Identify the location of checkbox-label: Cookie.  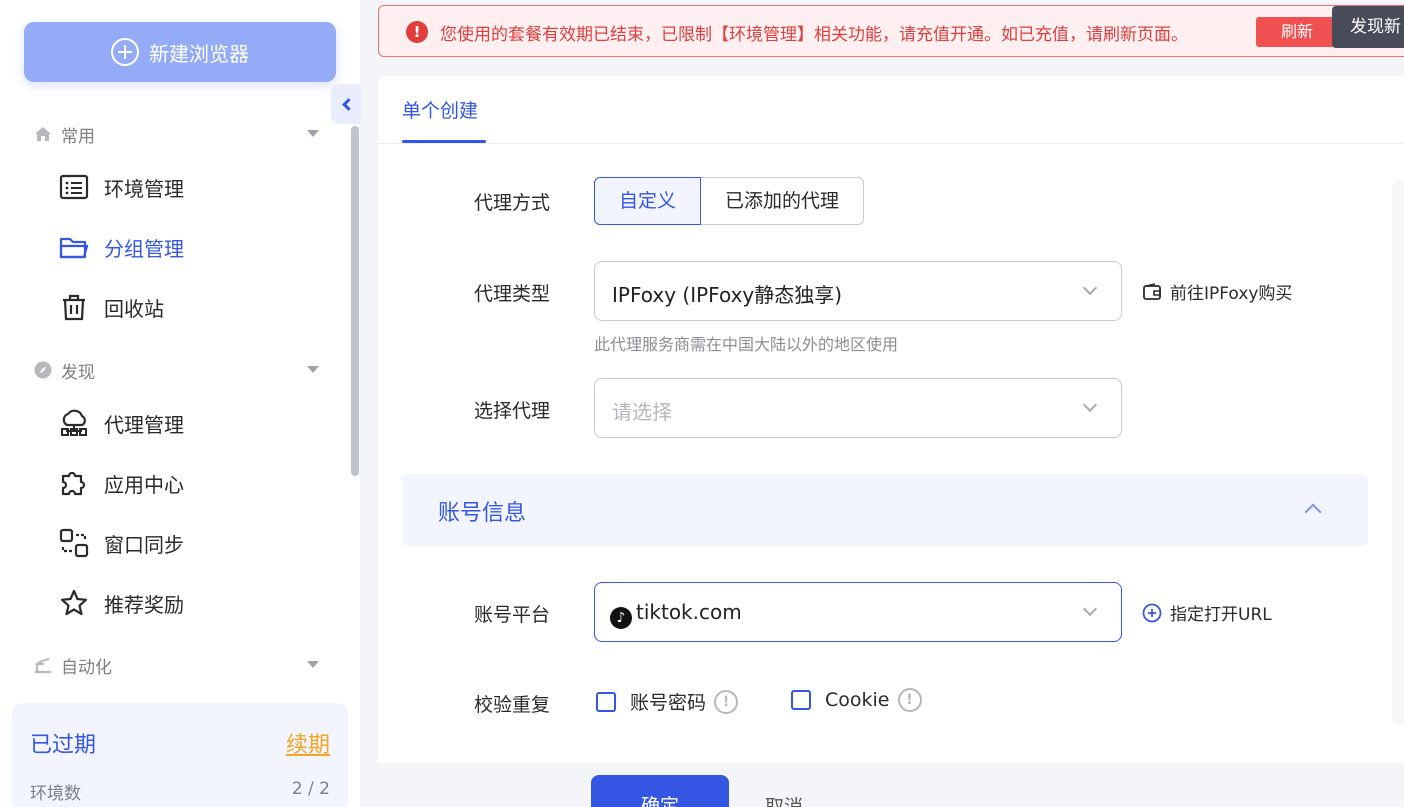
(857, 700).